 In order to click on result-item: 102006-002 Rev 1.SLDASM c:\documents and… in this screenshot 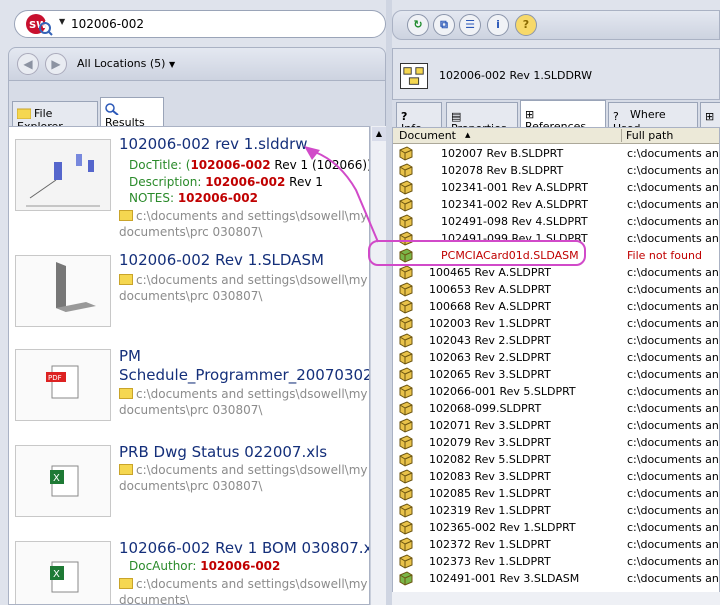, I will do `click(189, 296)`.